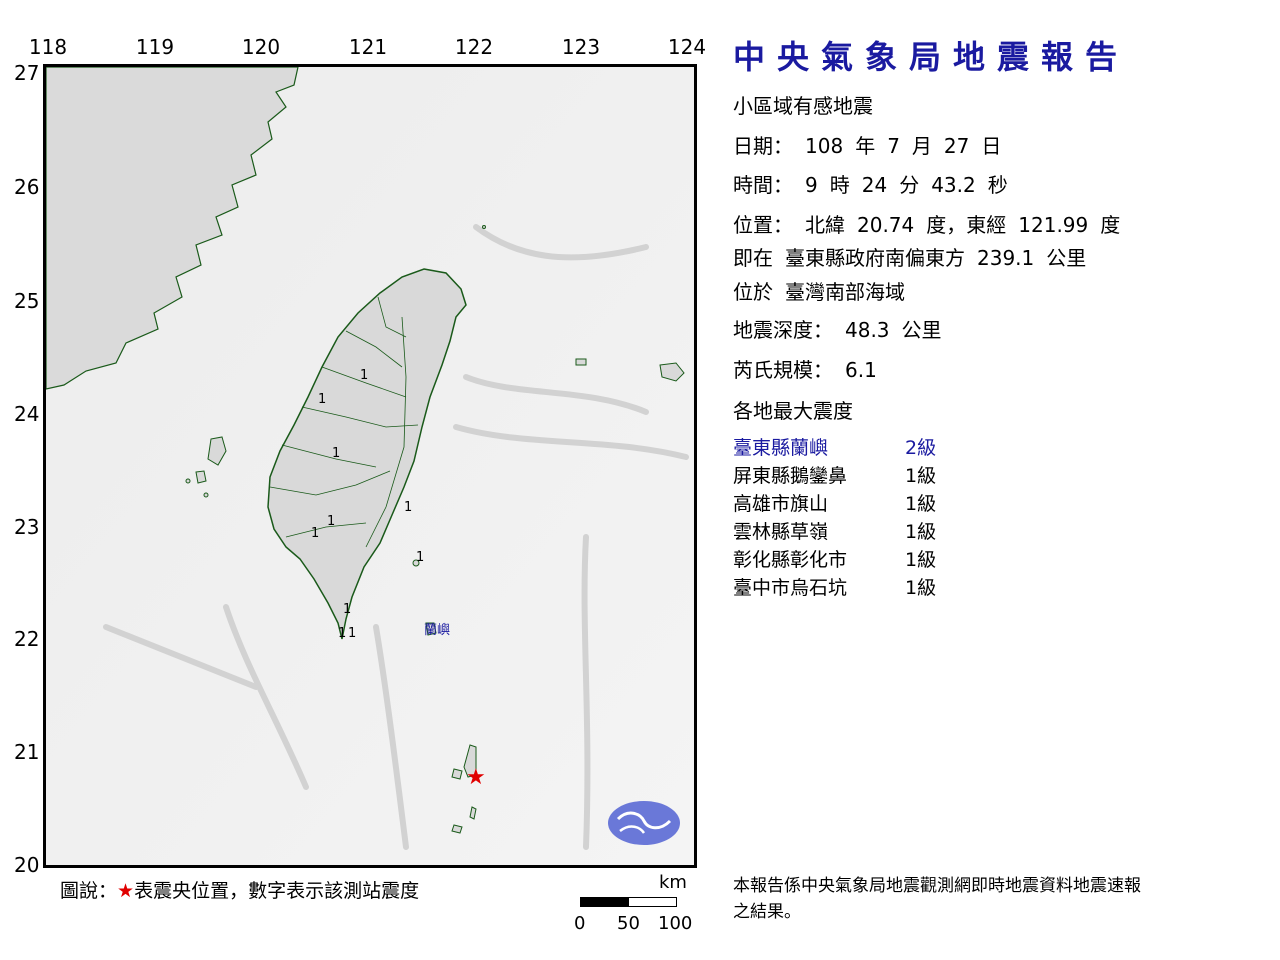 Image resolution: width=1280 pixels, height=960 pixels. What do you see at coordinates (27, 73) in the screenshot?
I see `lat-label: 27` at bounding box center [27, 73].